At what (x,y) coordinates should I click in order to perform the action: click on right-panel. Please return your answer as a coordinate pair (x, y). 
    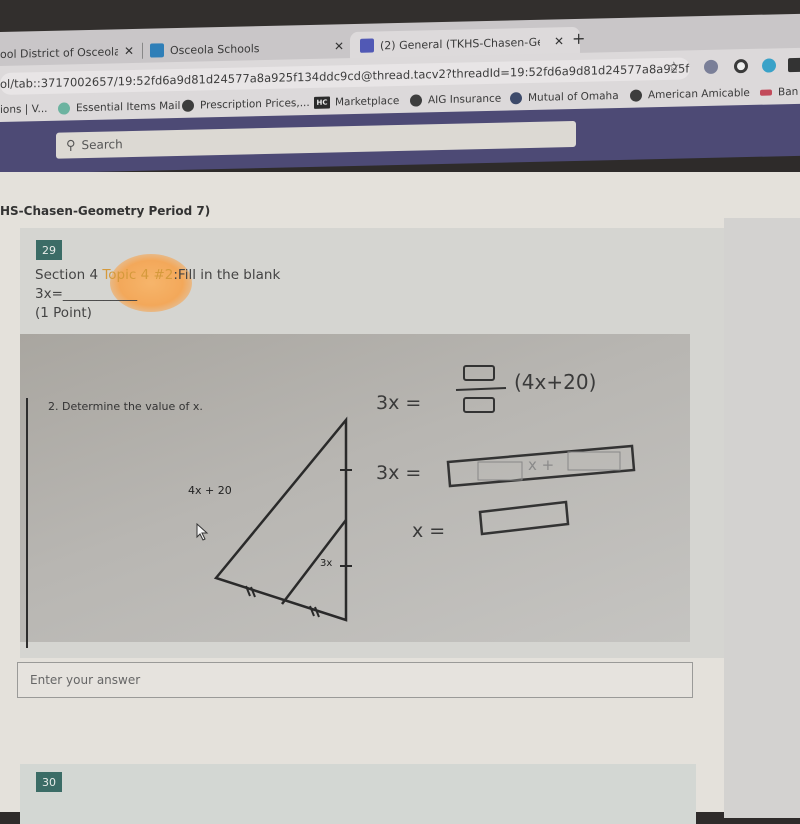
    Looking at the image, I should click on (762, 518).